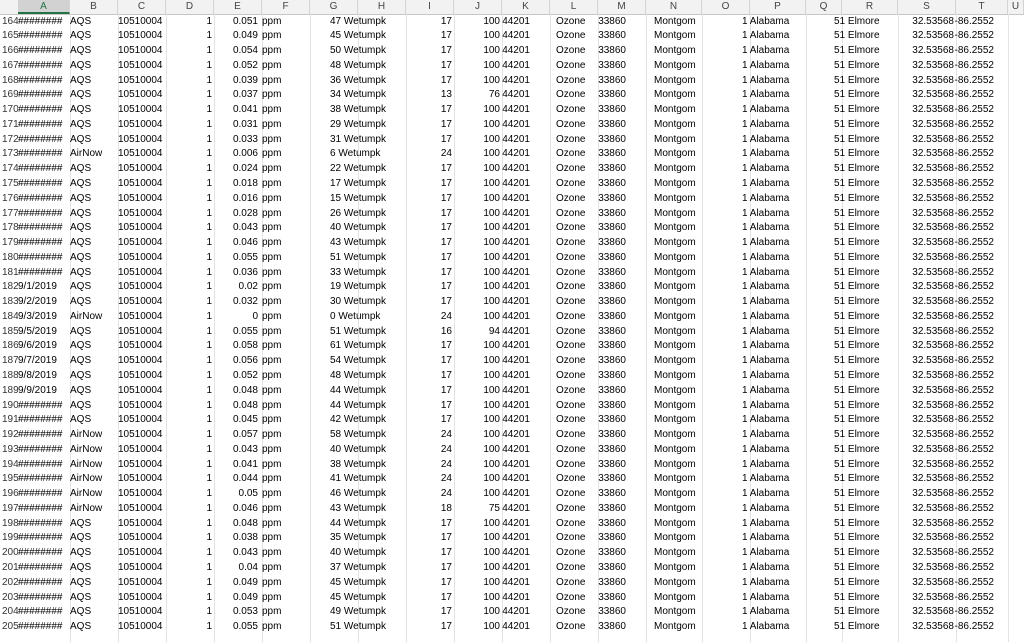 The height and width of the screenshot is (642, 1024). What do you see at coordinates (10, 154) in the screenshot?
I see `row-number: 173` at bounding box center [10, 154].